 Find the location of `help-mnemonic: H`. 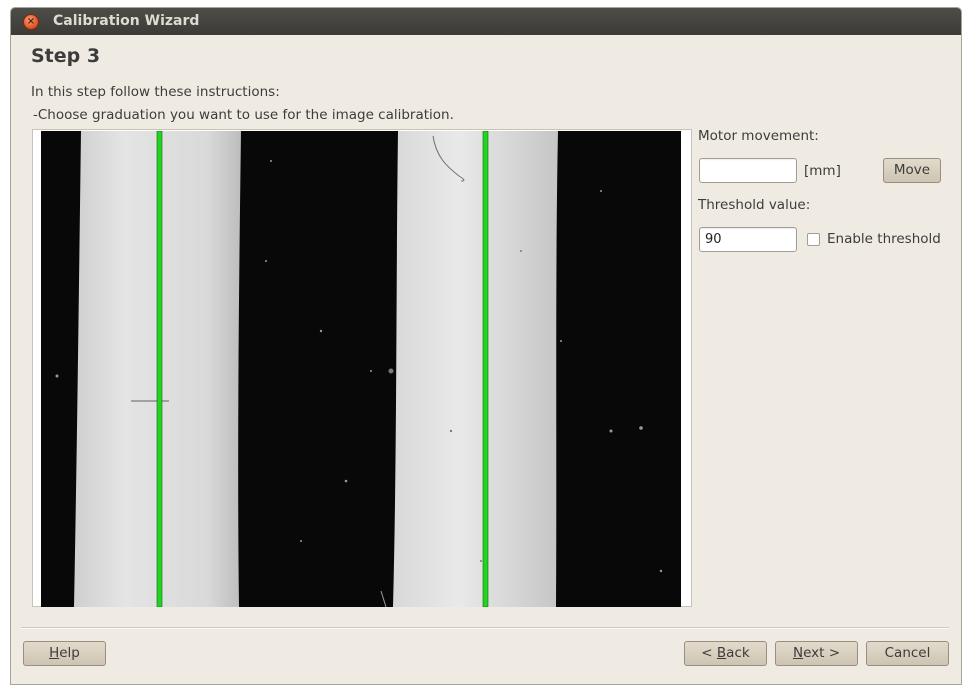

help-mnemonic: H is located at coordinates (54, 653).